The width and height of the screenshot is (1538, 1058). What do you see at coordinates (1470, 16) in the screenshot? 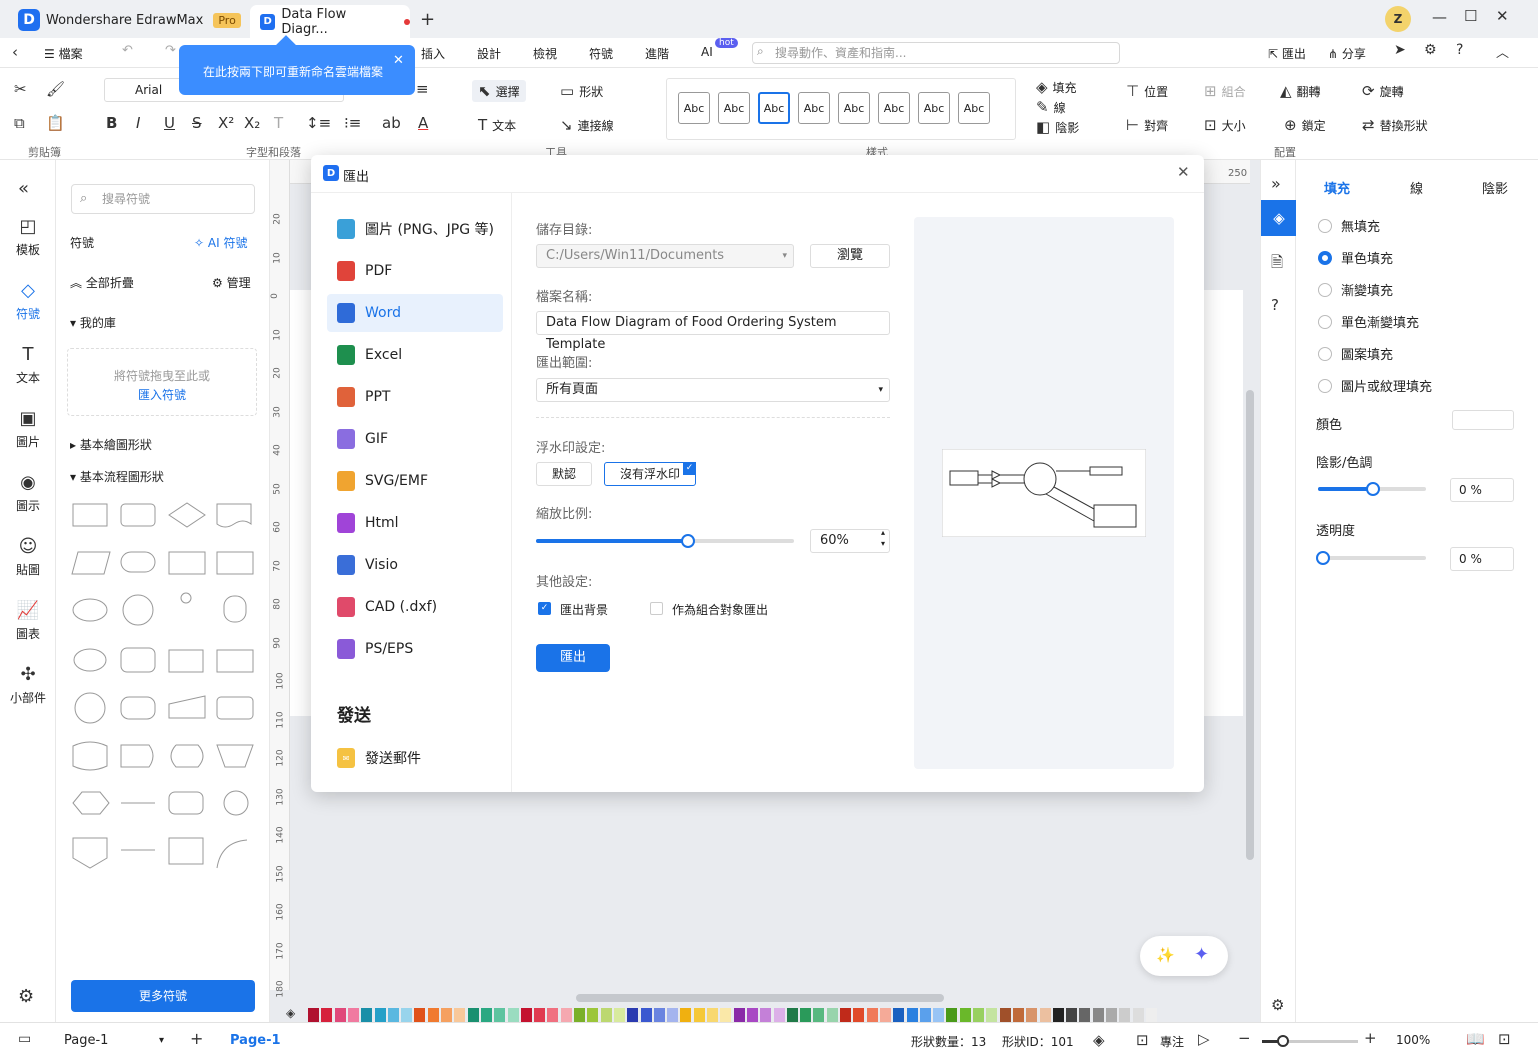
I see `maximize-icon: ☐` at bounding box center [1470, 16].